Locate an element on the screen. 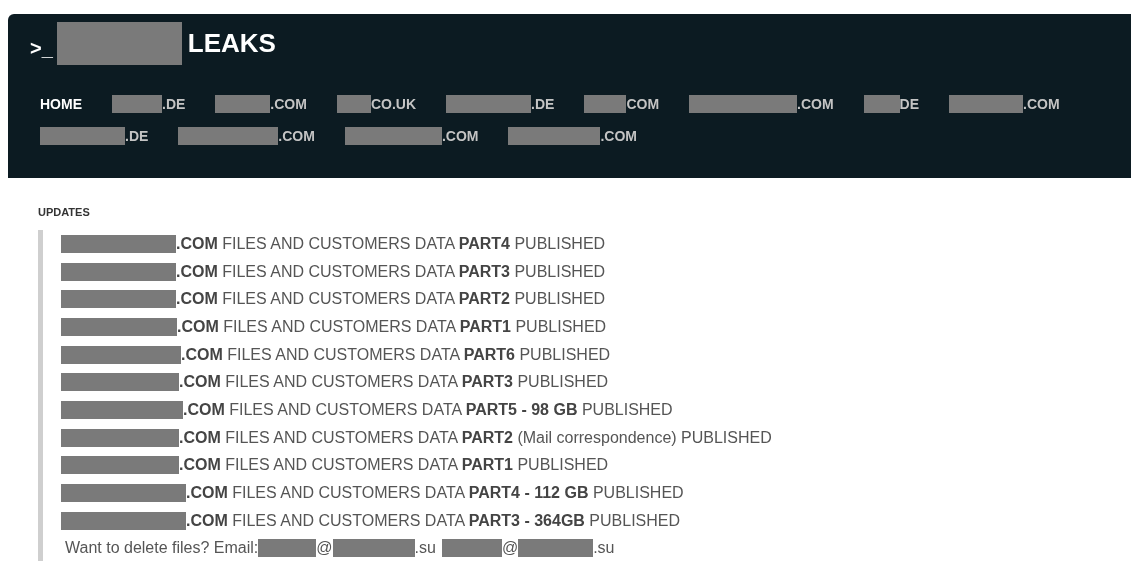 Image resolution: width=1131 pixels, height=569 pixels. update-text: .COM FILES AND CUSTOMERS DATA PART4 - 112 GB PUBLISHED is located at coordinates (435, 493).